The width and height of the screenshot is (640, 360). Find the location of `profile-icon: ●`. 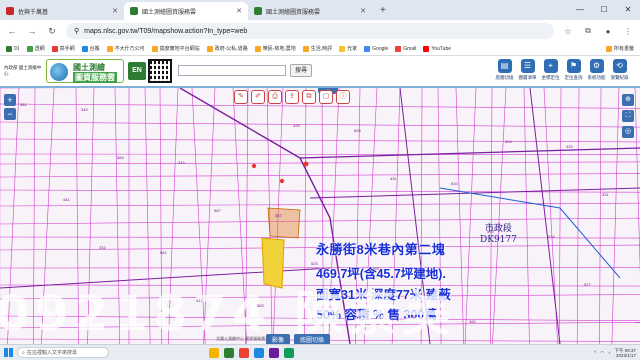

profile-icon: ● is located at coordinates (608, 31).